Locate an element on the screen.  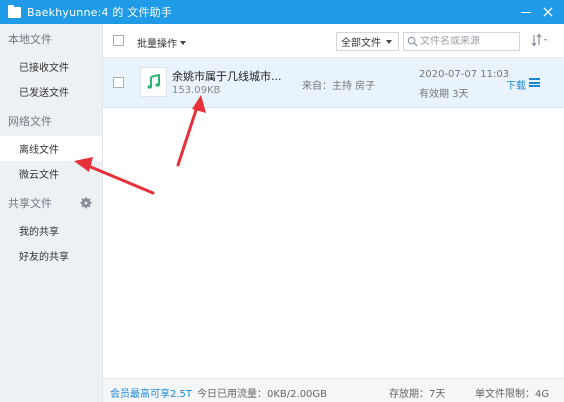
file-thumbnail is located at coordinates (153, 82).